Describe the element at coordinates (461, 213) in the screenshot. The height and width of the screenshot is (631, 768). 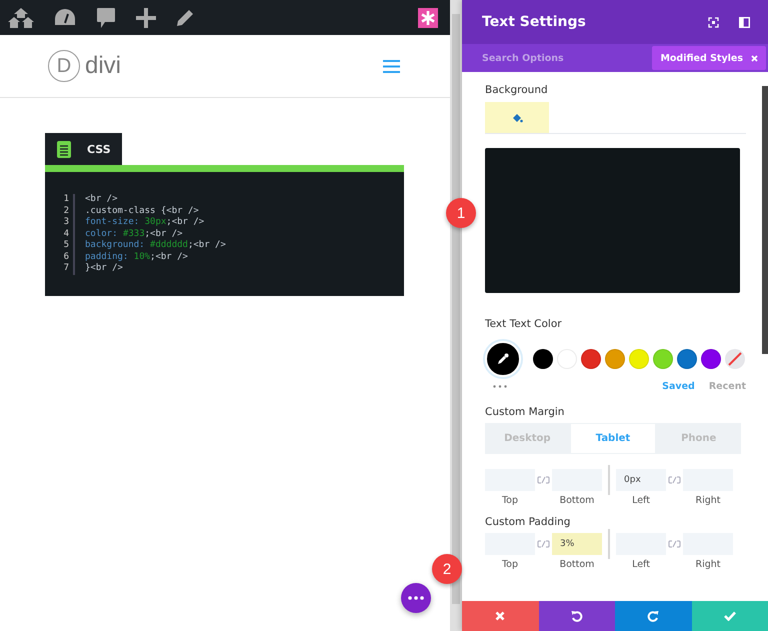
I see `step-callout: 1` at that location.